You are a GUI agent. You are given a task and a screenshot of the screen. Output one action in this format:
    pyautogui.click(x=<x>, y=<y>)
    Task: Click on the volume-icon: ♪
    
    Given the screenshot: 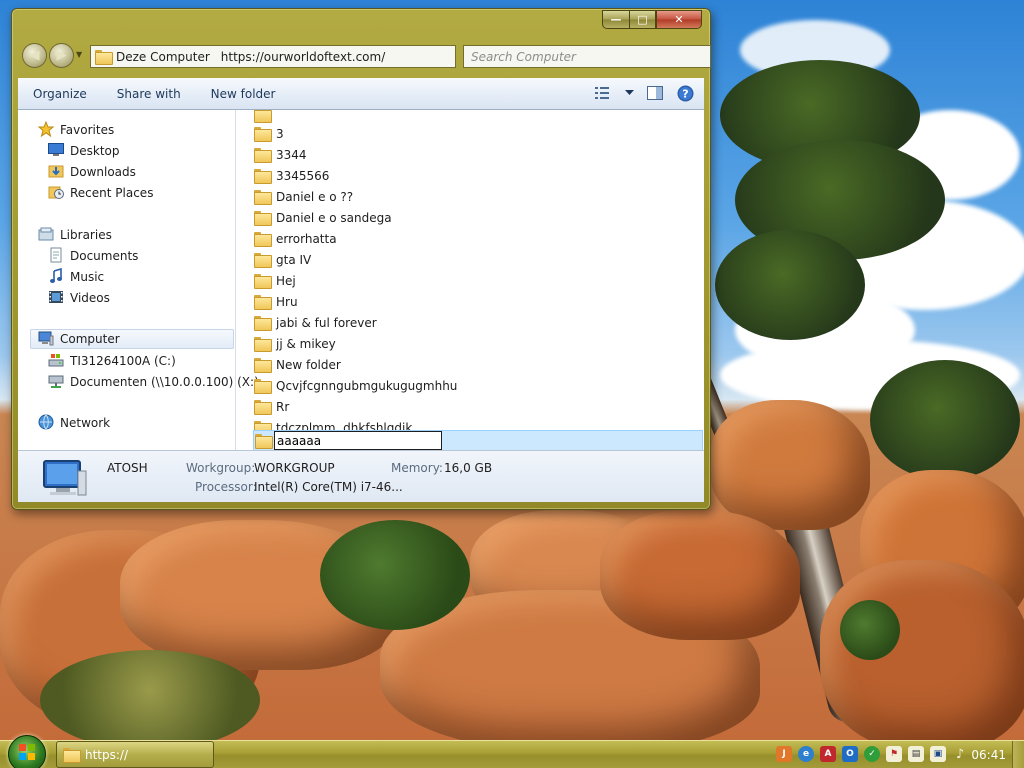 What is the action you would take?
    pyautogui.click(x=960, y=754)
    